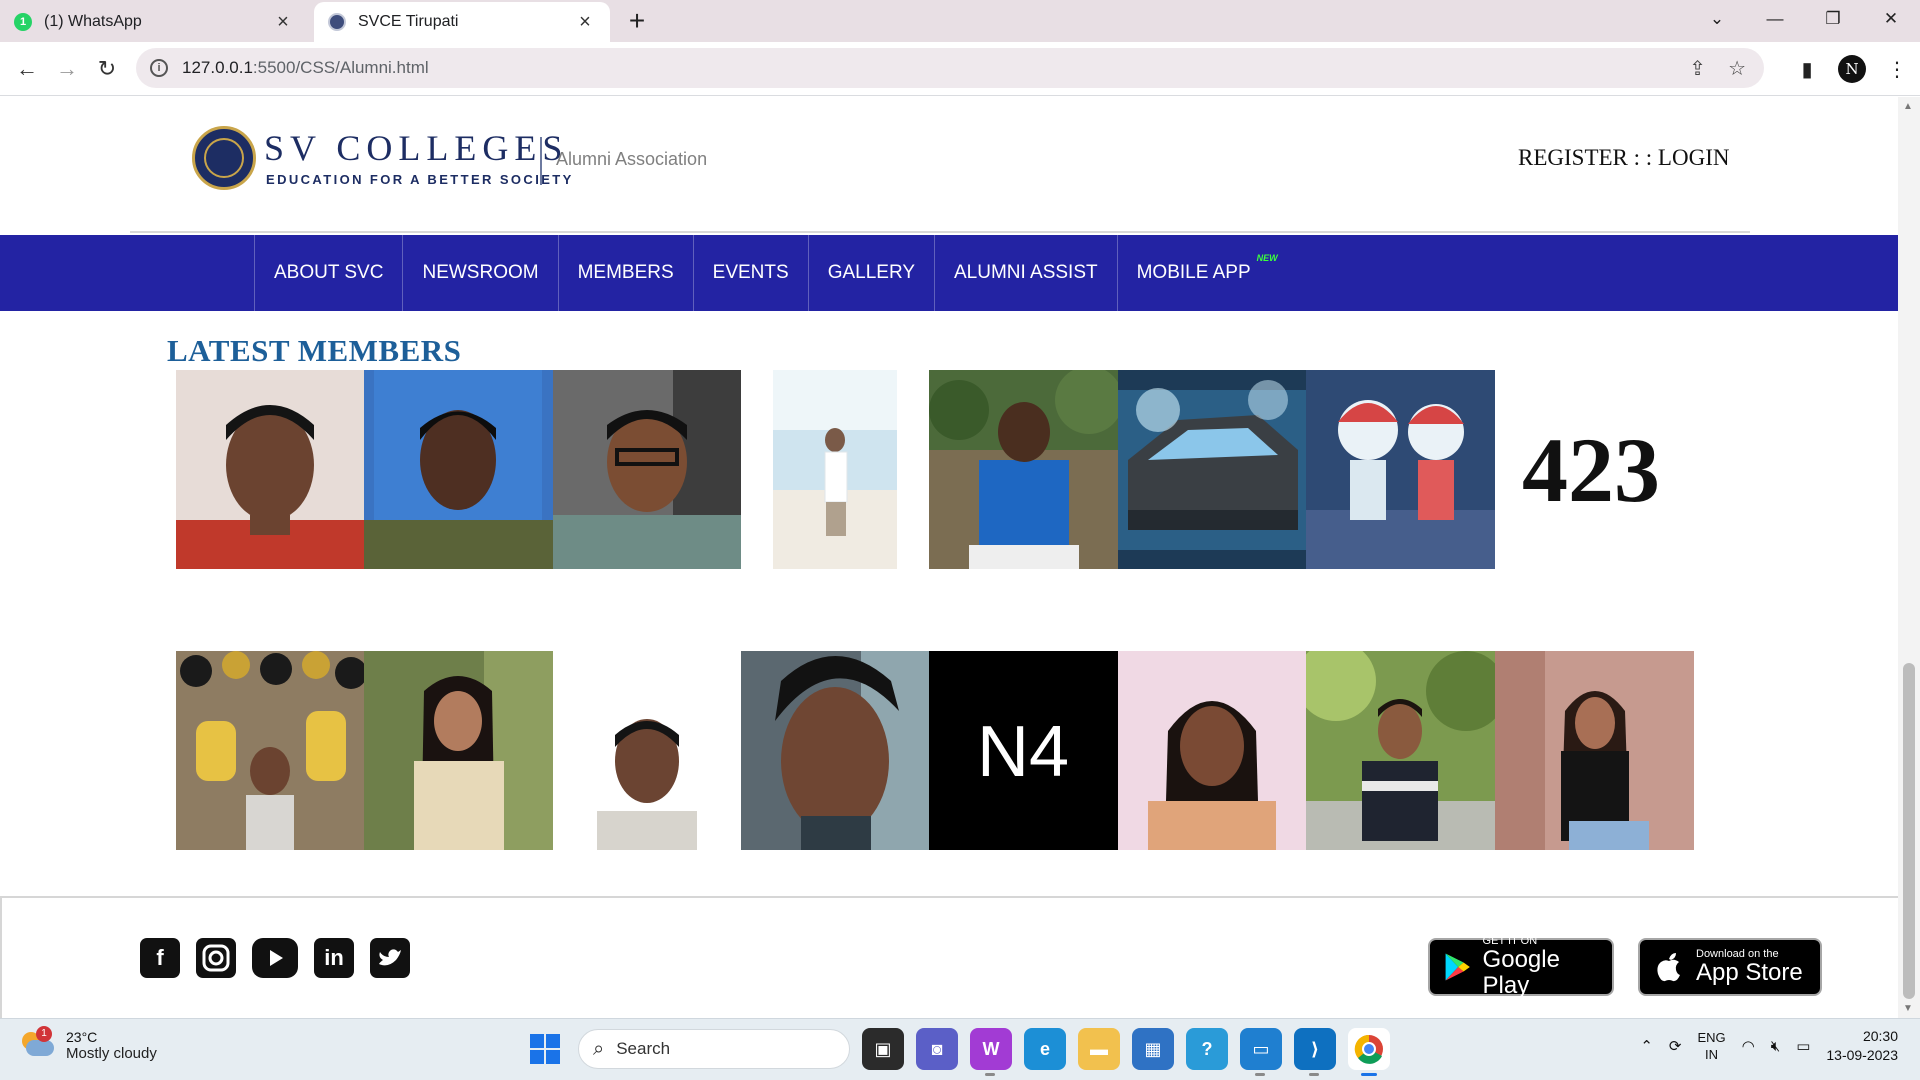  What do you see at coordinates (1737, 68) in the screenshot?
I see `bookmark-star-icon: ☆` at bounding box center [1737, 68].